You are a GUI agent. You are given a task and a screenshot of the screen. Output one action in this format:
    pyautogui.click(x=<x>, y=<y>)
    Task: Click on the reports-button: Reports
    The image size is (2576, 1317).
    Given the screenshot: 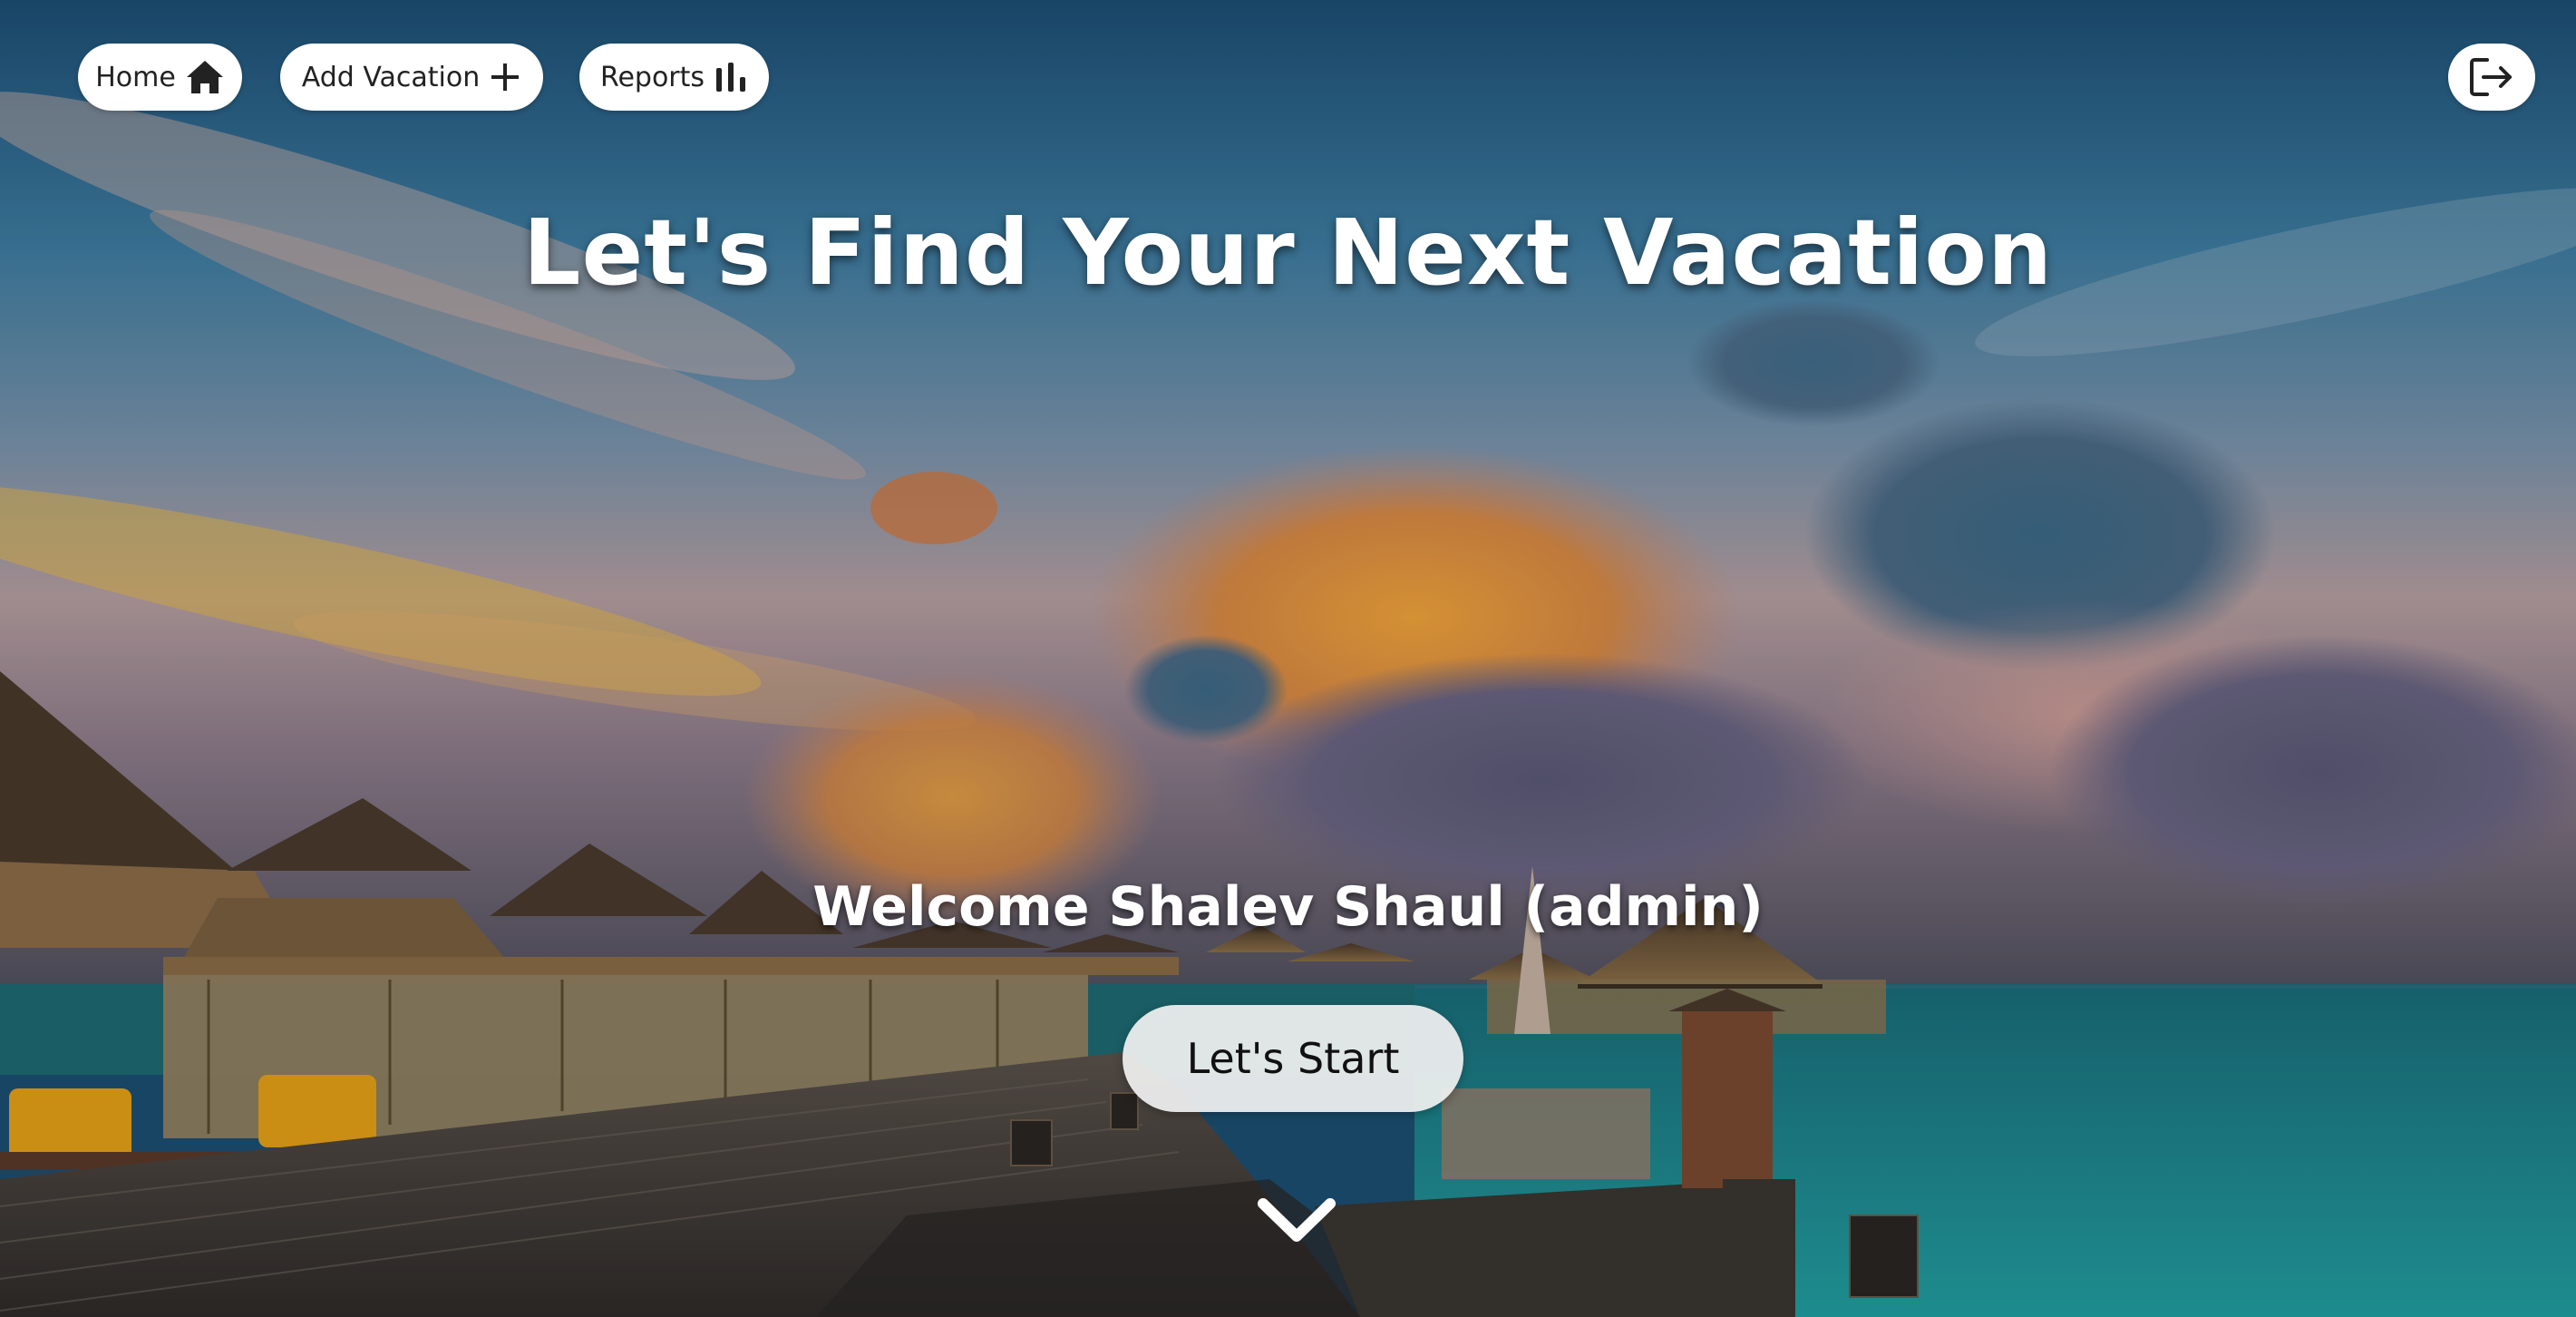 What is the action you would take?
    pyautogui.click(x=674, y=77)
    